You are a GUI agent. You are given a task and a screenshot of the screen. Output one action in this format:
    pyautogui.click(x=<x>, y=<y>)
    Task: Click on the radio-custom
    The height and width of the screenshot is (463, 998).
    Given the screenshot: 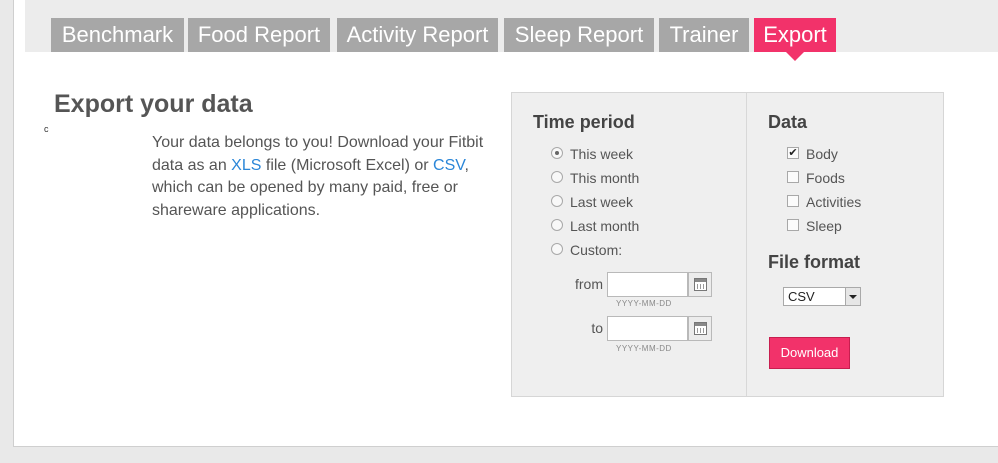 What is the action you would take?
    pyautogui.click(x=557, y=249)
    